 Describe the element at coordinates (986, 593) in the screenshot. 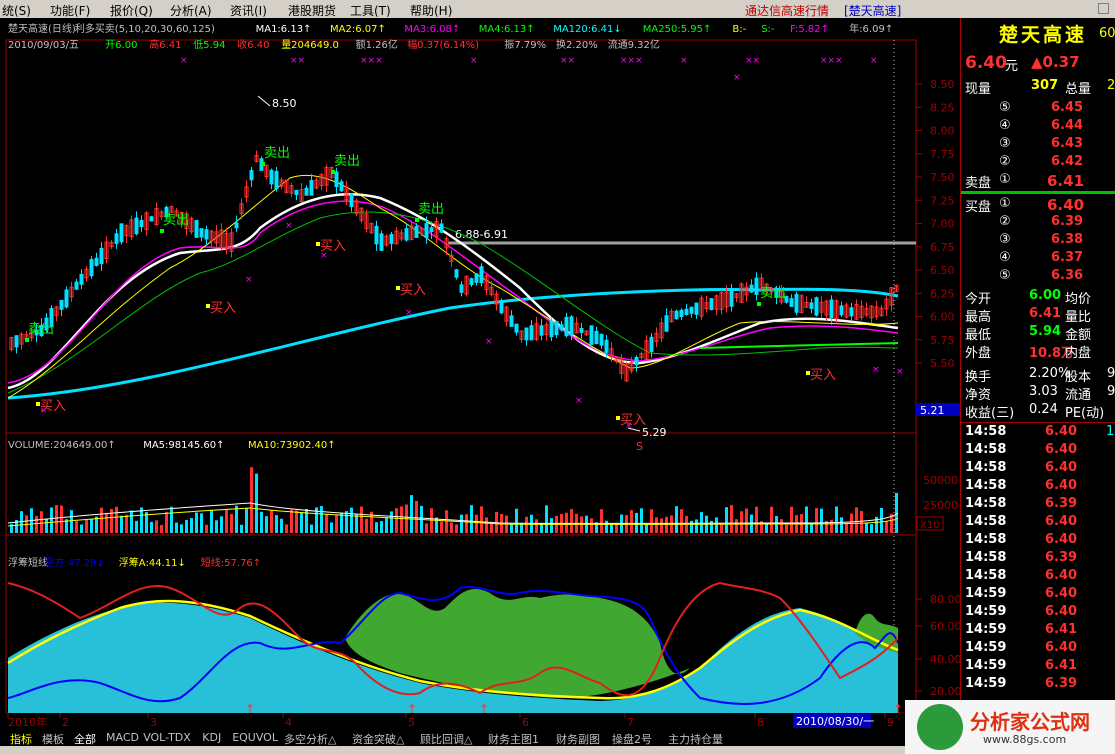

I see `tick-time-9: 14:59` at that location.